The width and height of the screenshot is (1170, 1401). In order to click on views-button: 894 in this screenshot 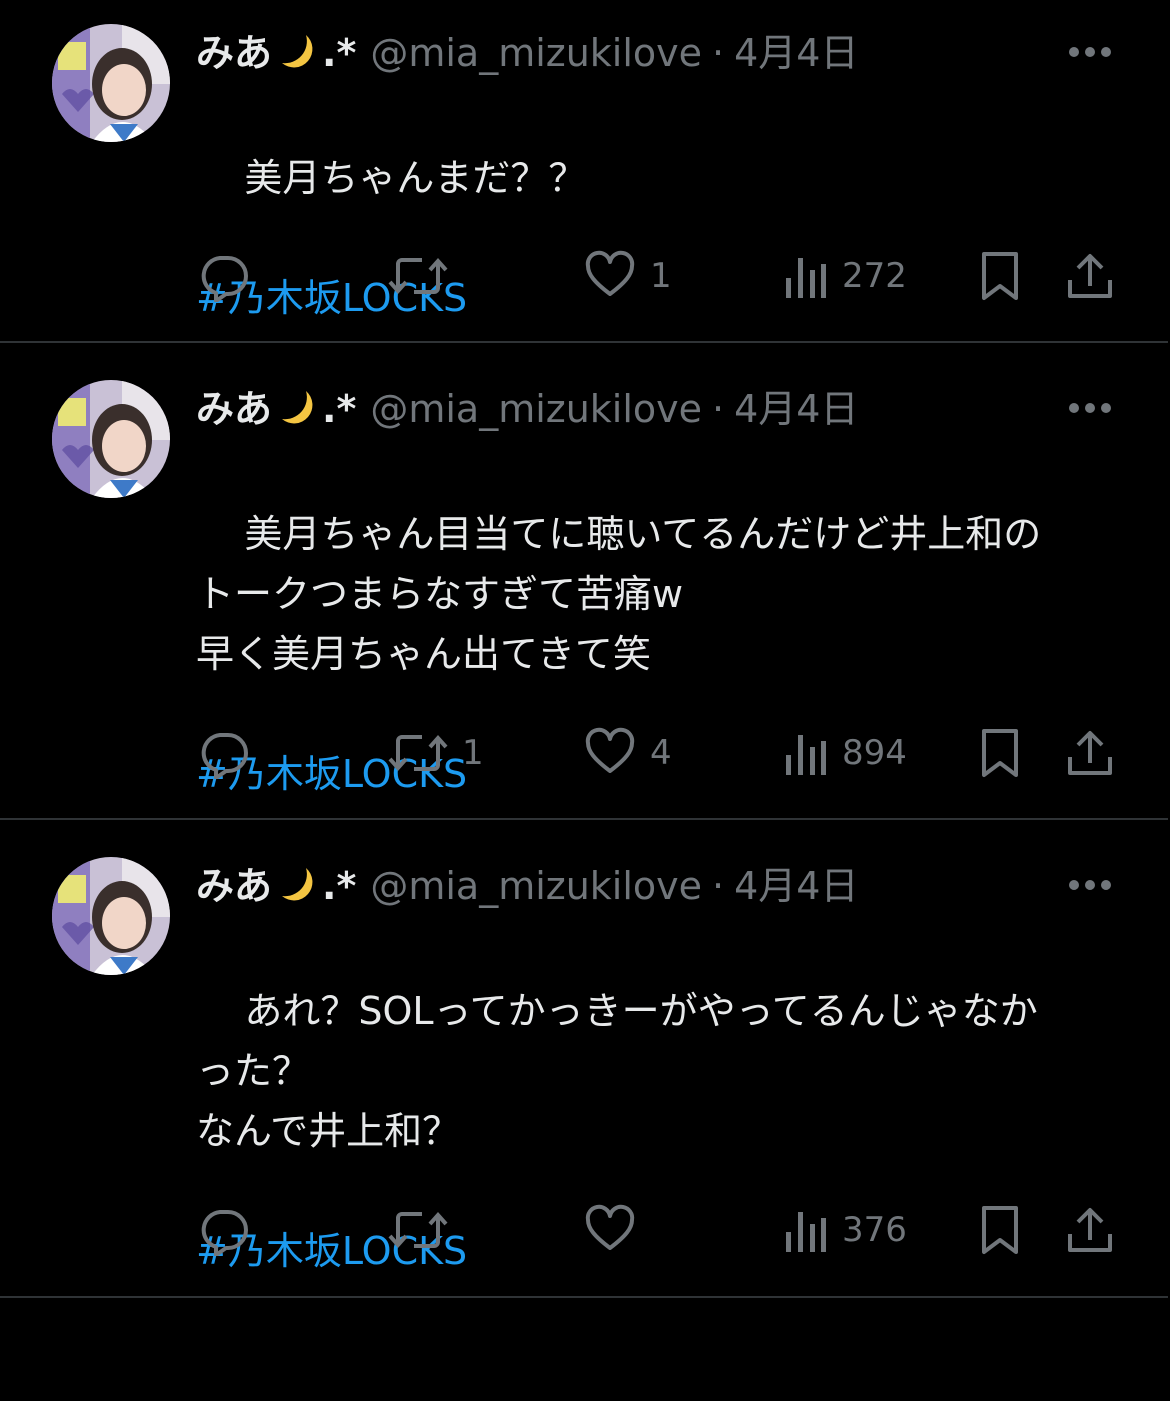, I will do `click(845, 753)`.